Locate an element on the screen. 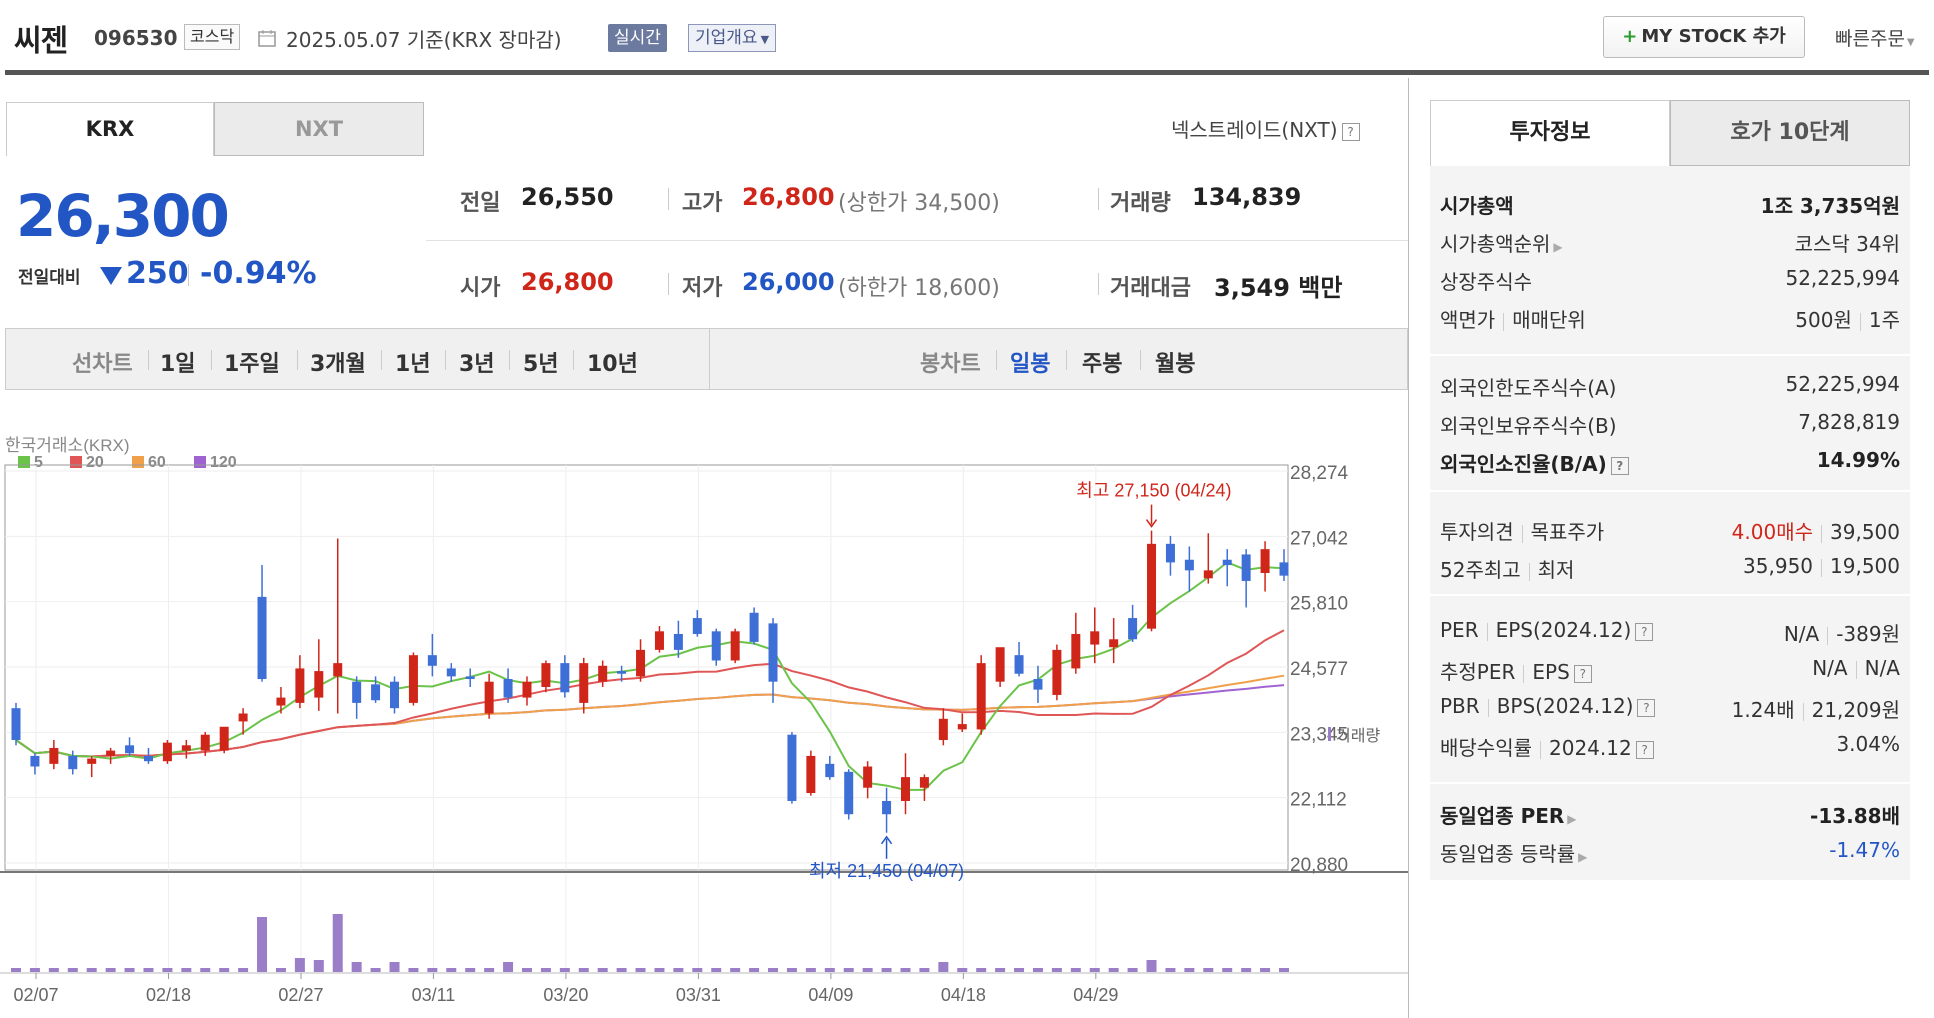  y-tick-label: 28,274 is located at coordinates (1319, 473).